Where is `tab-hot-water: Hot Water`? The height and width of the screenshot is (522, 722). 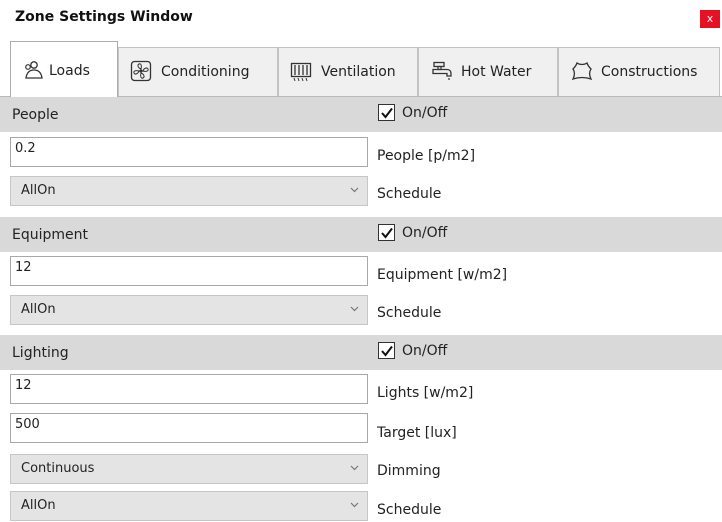 tab-hot-water: Hot Water is located at coordinates (488, 71).